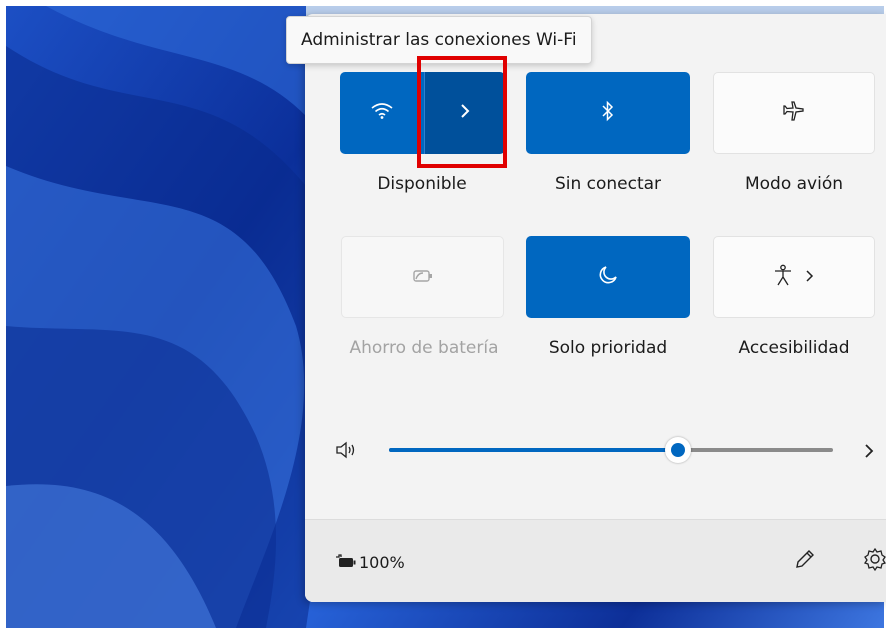 Image resolution: width=886 pixels, height=635 pixels. What do you see at coordinates (874, 561) in the screenshot?
I see `gear-icon` at bounding box center [874, 561].